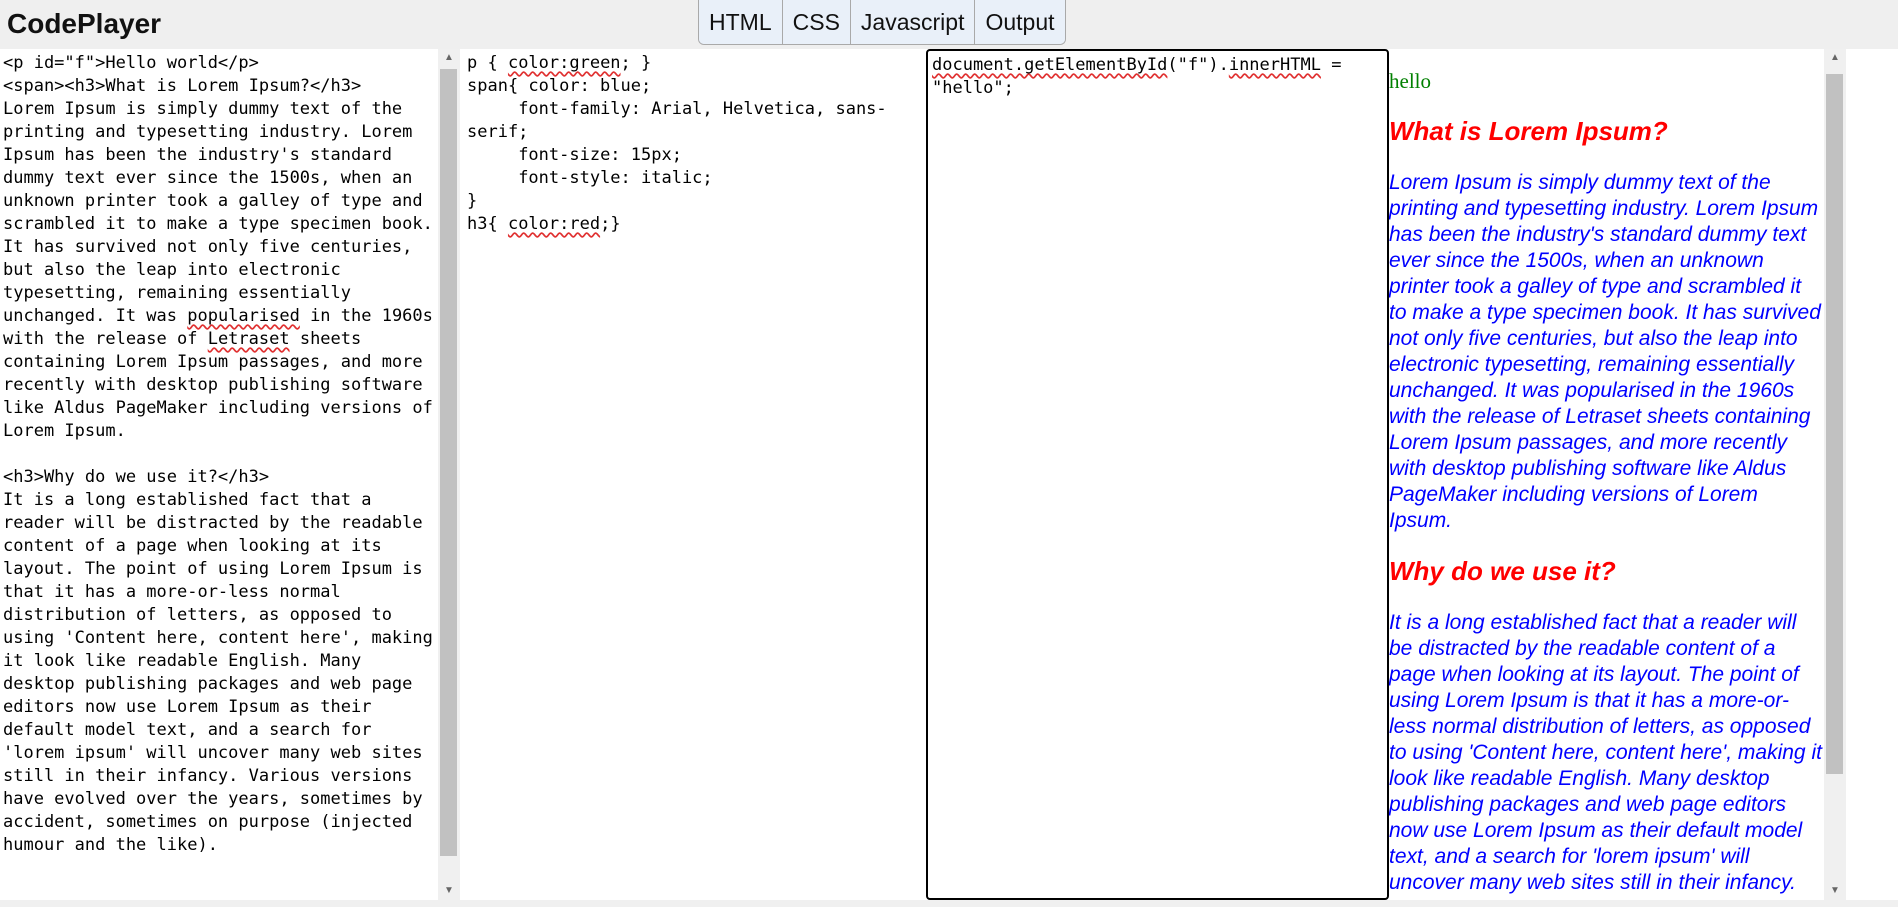 This screenshot has width=1898, height=907. I want to click on toggle-javascript: Javascript, so click(913, 22).